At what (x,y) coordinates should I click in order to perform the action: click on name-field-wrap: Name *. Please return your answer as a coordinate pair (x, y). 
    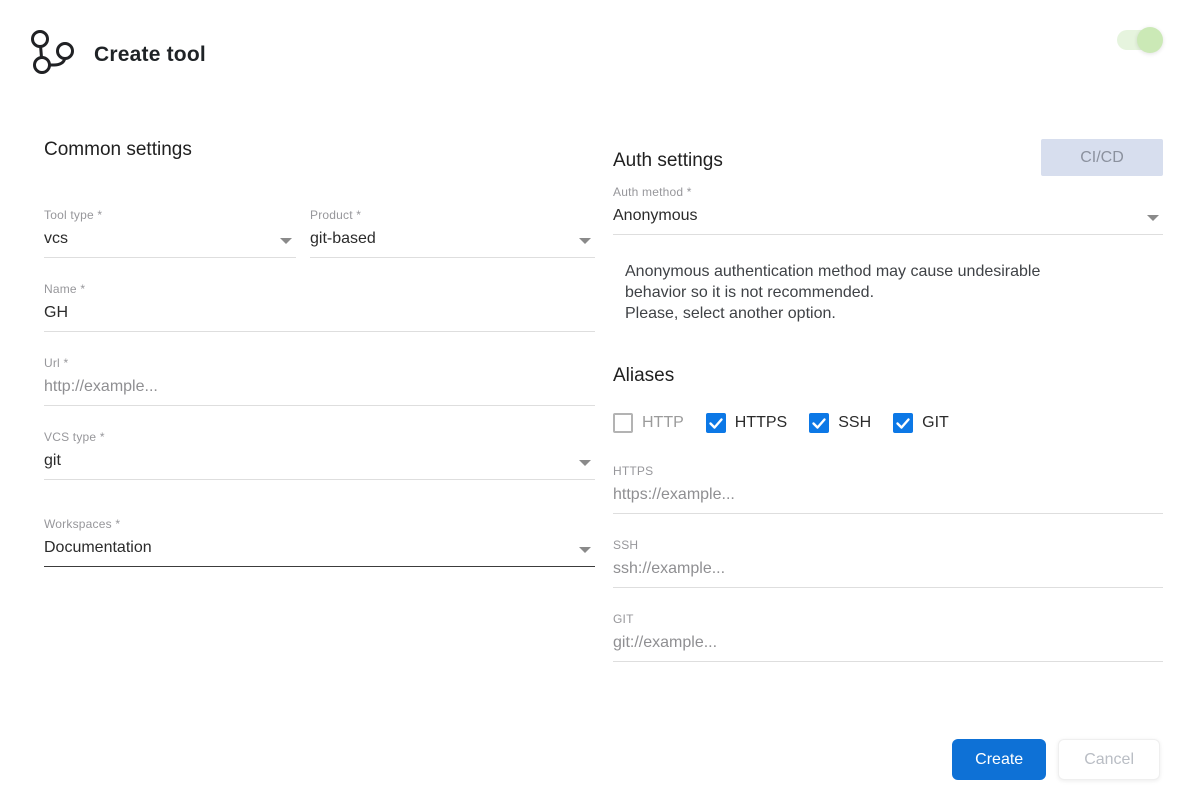
    Looking at the image, I should click on (319, 307).